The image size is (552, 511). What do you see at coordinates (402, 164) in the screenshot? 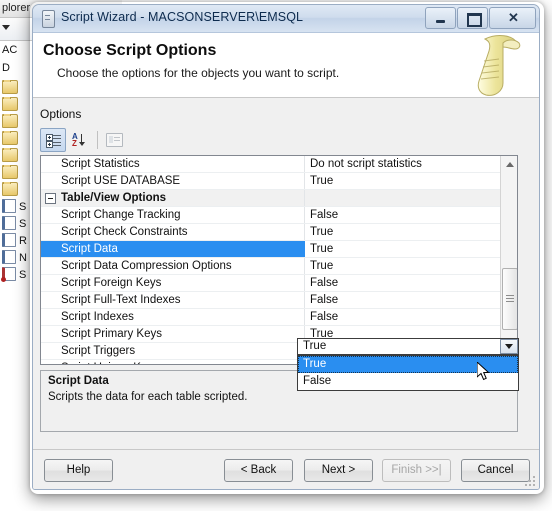
I see `property-value: Do not script statistics` at bounding box center [402, 164].